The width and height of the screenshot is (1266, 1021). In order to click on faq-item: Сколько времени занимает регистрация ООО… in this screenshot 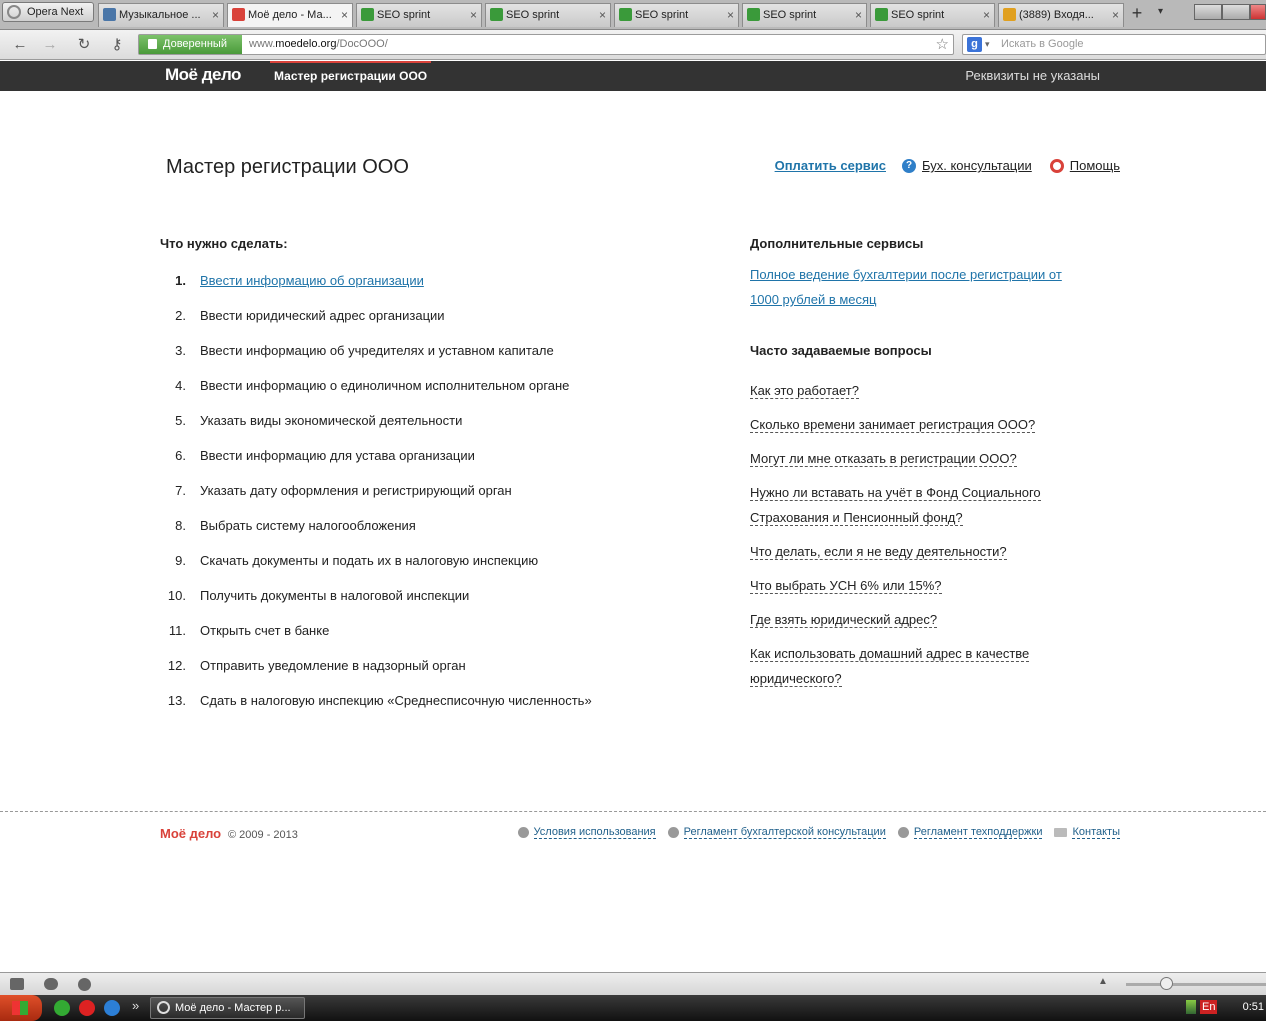, I will do `click(910, 424)`.